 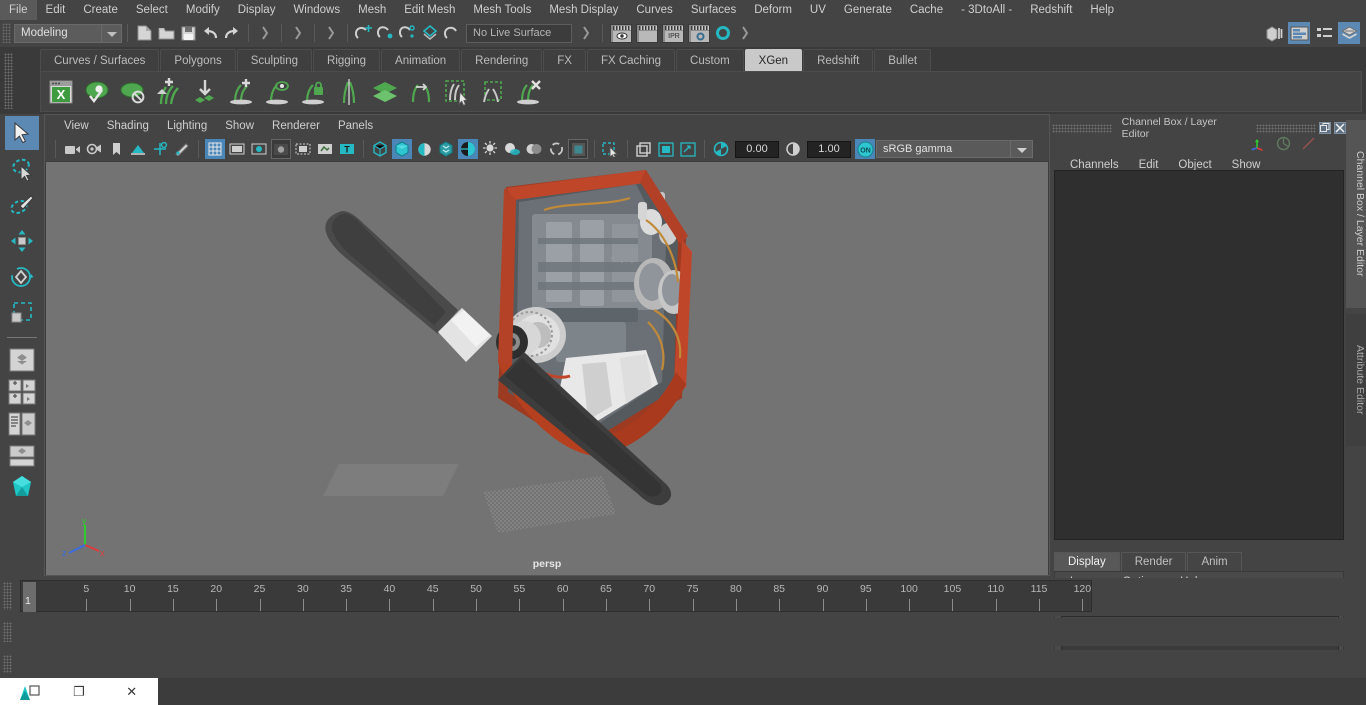 What do you see at coordinates (578, 149) in the screenshot?
I see `multisample-aa-icon` at bounding box center [578, 149].